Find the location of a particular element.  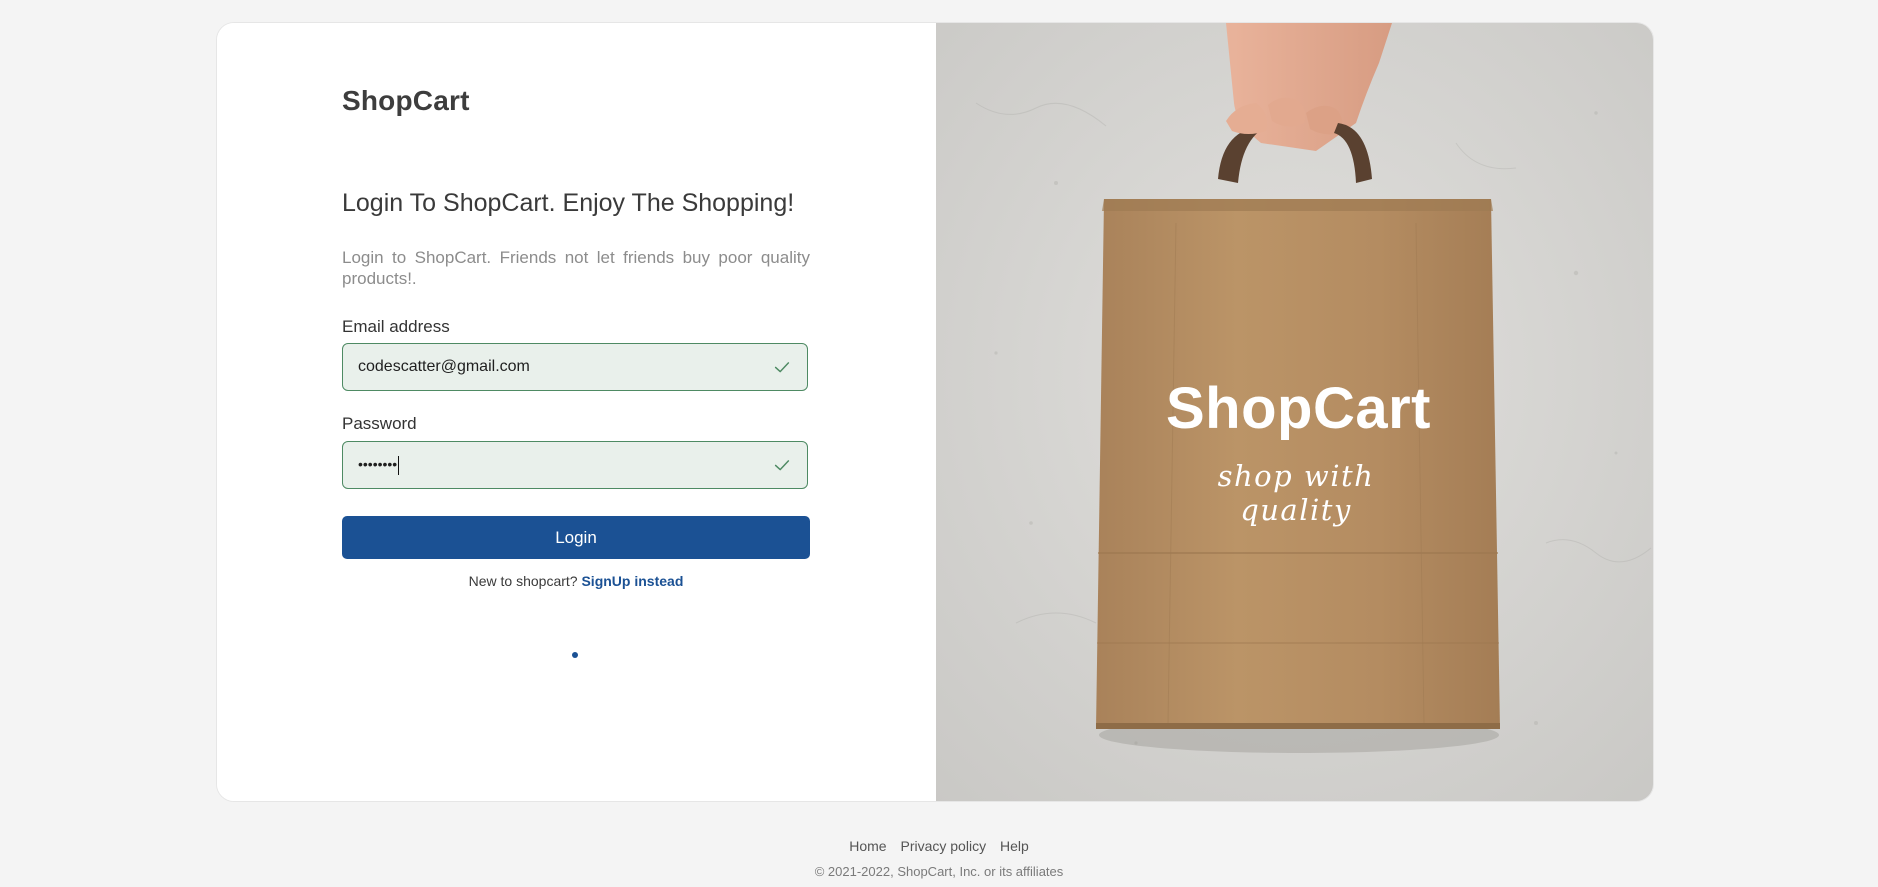

bag-brand-text: ShopCart is located at coordinates (1298, 408).